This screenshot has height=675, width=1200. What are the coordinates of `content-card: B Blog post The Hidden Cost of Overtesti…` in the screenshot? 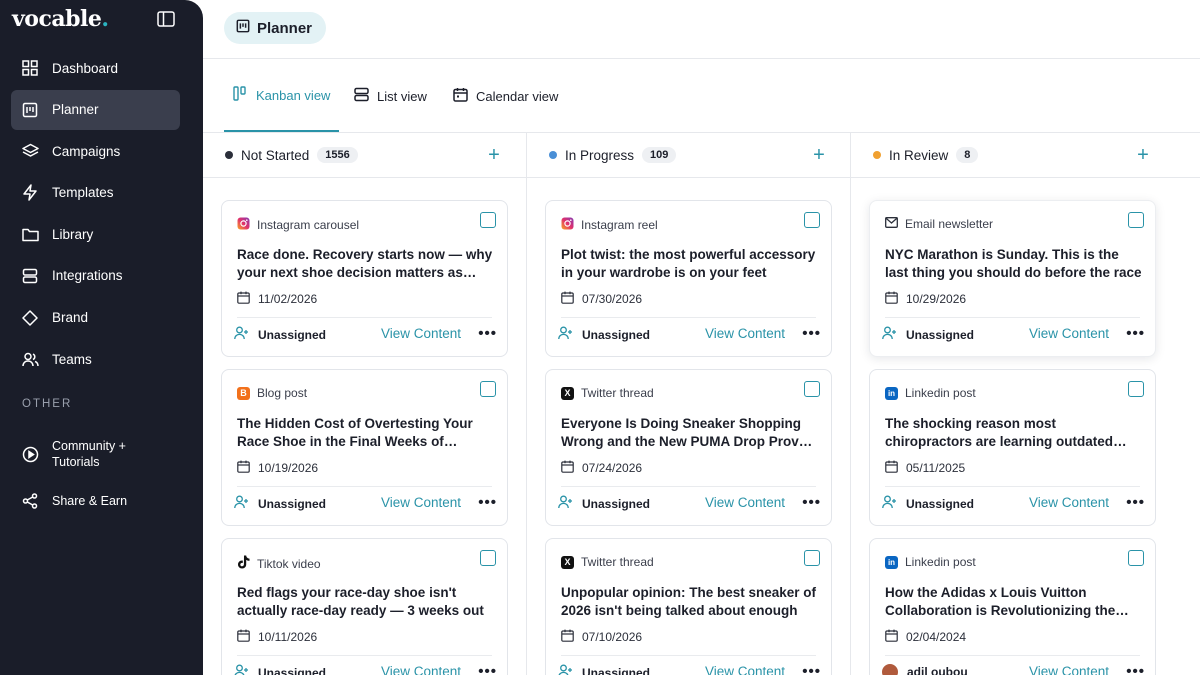 It's located at (364, 447).